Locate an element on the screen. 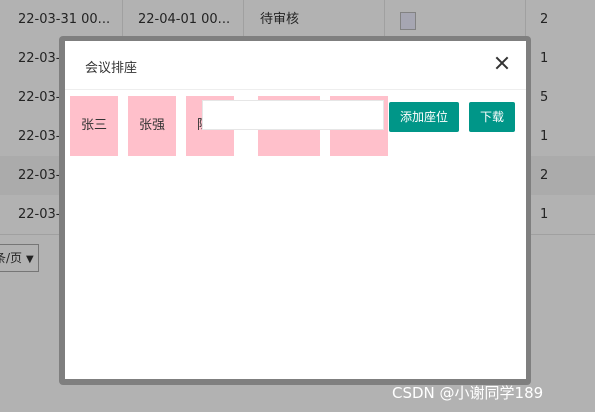 This screenshot has height=412, width=595. close-icon is located at coordinates (502, 63).